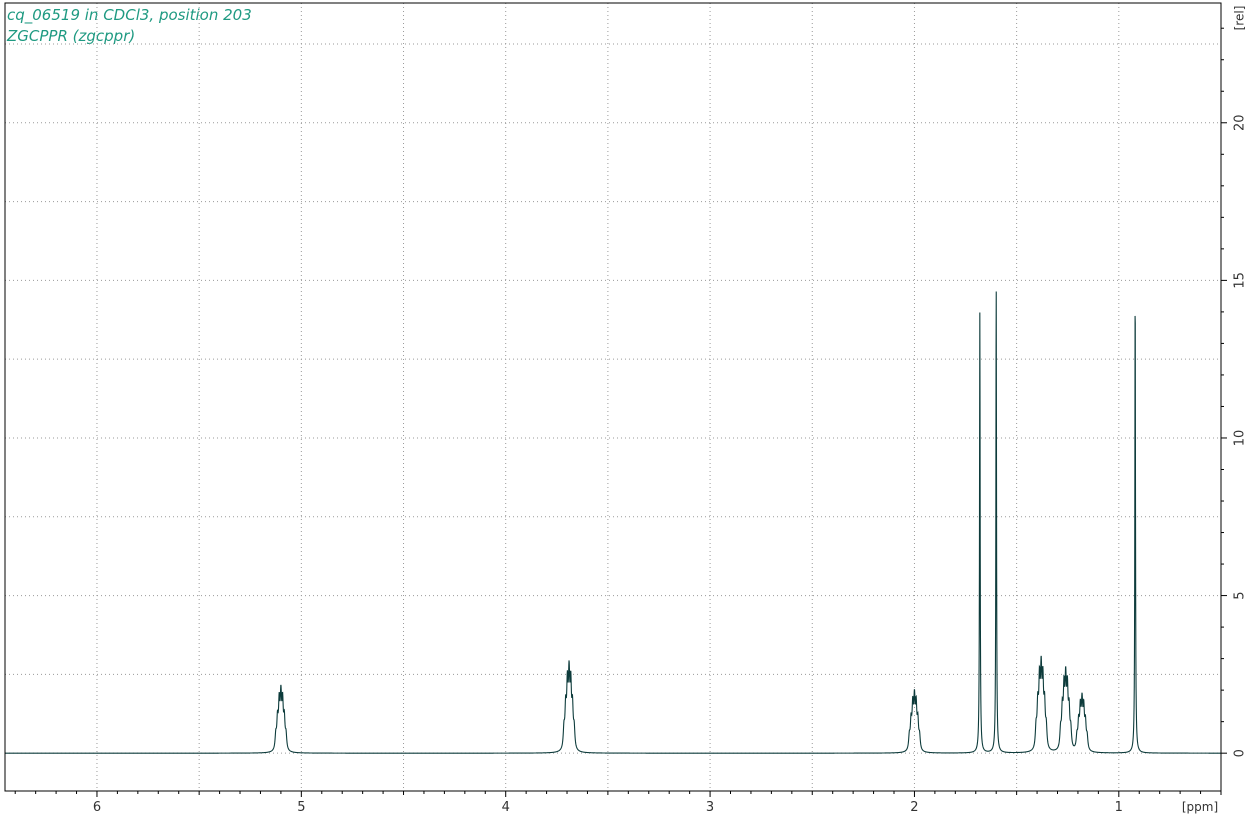 This screenshot has width=1253, height=821. Describe the element at coordinates (97, 807) in the screenshot. I see `x-tick-label: 6` at that location.